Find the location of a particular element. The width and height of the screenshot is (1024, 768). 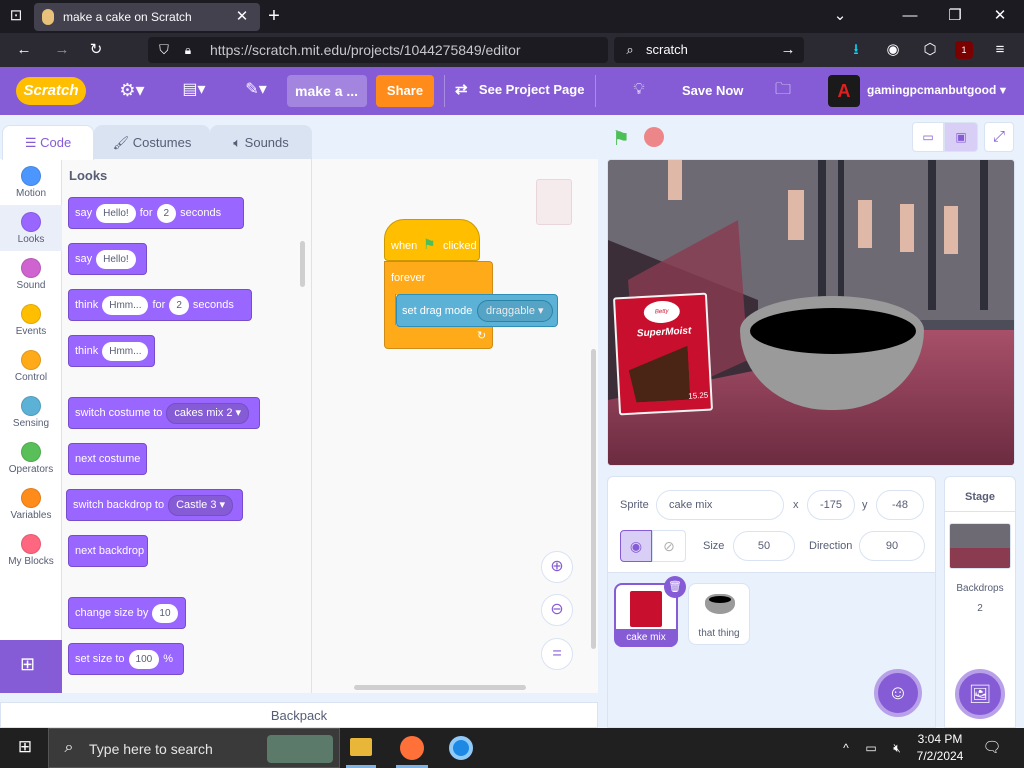

category-my-blocks: My Blocks is located at coordinates (31, 550).